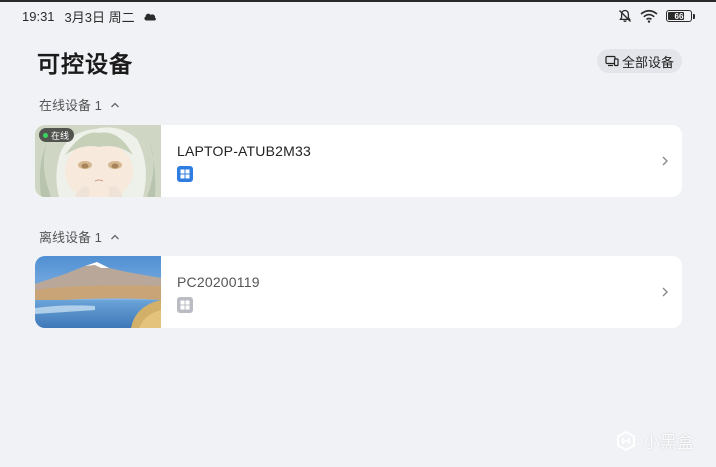 The width and height of the screenshot is (716, 467). What do you see at coordinates (218, 282) in the screenshot?
I see `device-name: PC20200119` at bounding box center [218, 282].